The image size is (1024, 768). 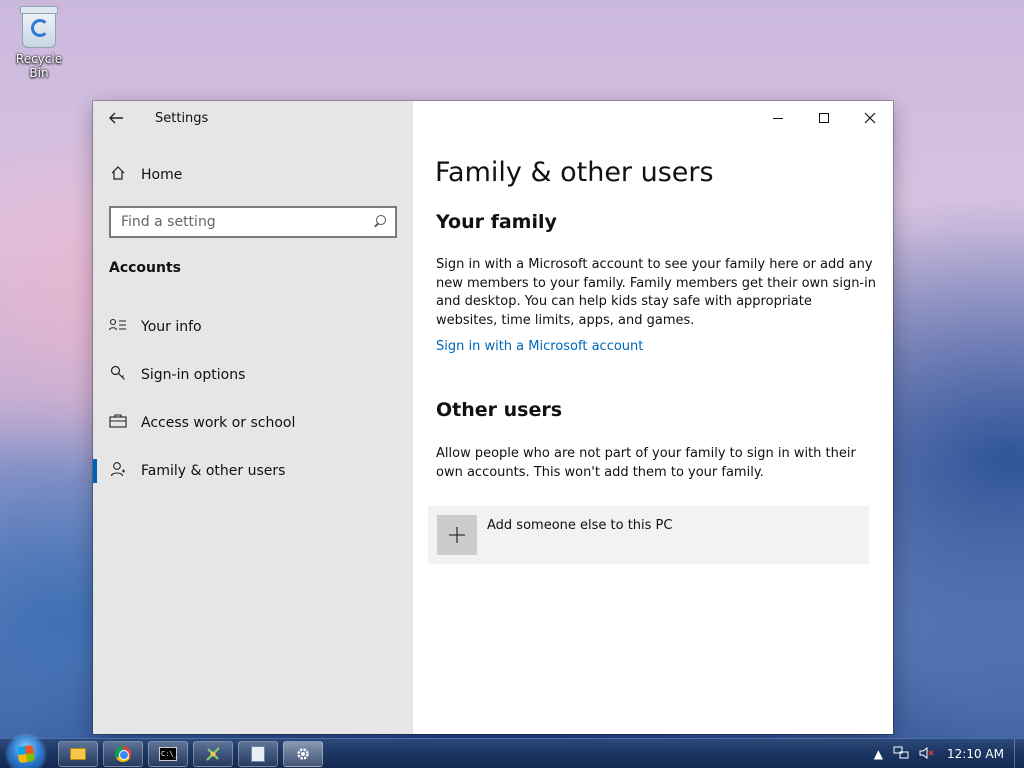 I want to click on show-hidden-icons-icon: ▲, so click(x=878, y=754).